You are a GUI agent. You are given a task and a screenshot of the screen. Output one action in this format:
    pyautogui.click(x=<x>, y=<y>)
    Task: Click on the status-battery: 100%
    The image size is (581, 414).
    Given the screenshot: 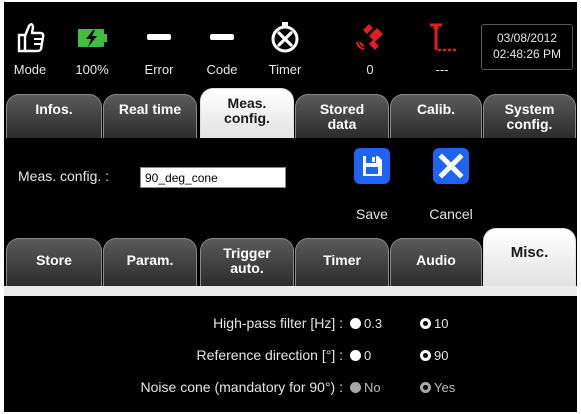 What is the action you would take?
    pyautogui.click(x=92, y=45)
    